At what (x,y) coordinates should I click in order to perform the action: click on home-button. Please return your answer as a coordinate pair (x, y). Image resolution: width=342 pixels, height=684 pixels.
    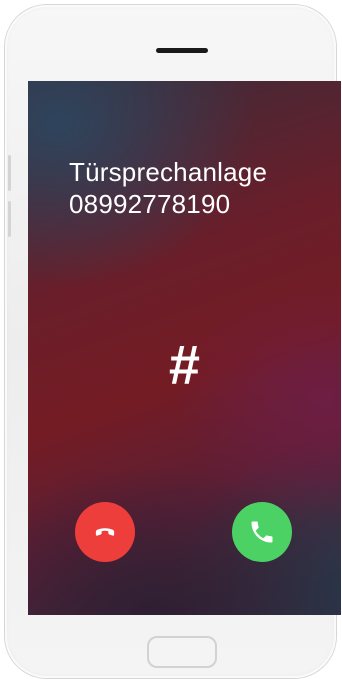
    Looking at the image, I should click on (182, 652).